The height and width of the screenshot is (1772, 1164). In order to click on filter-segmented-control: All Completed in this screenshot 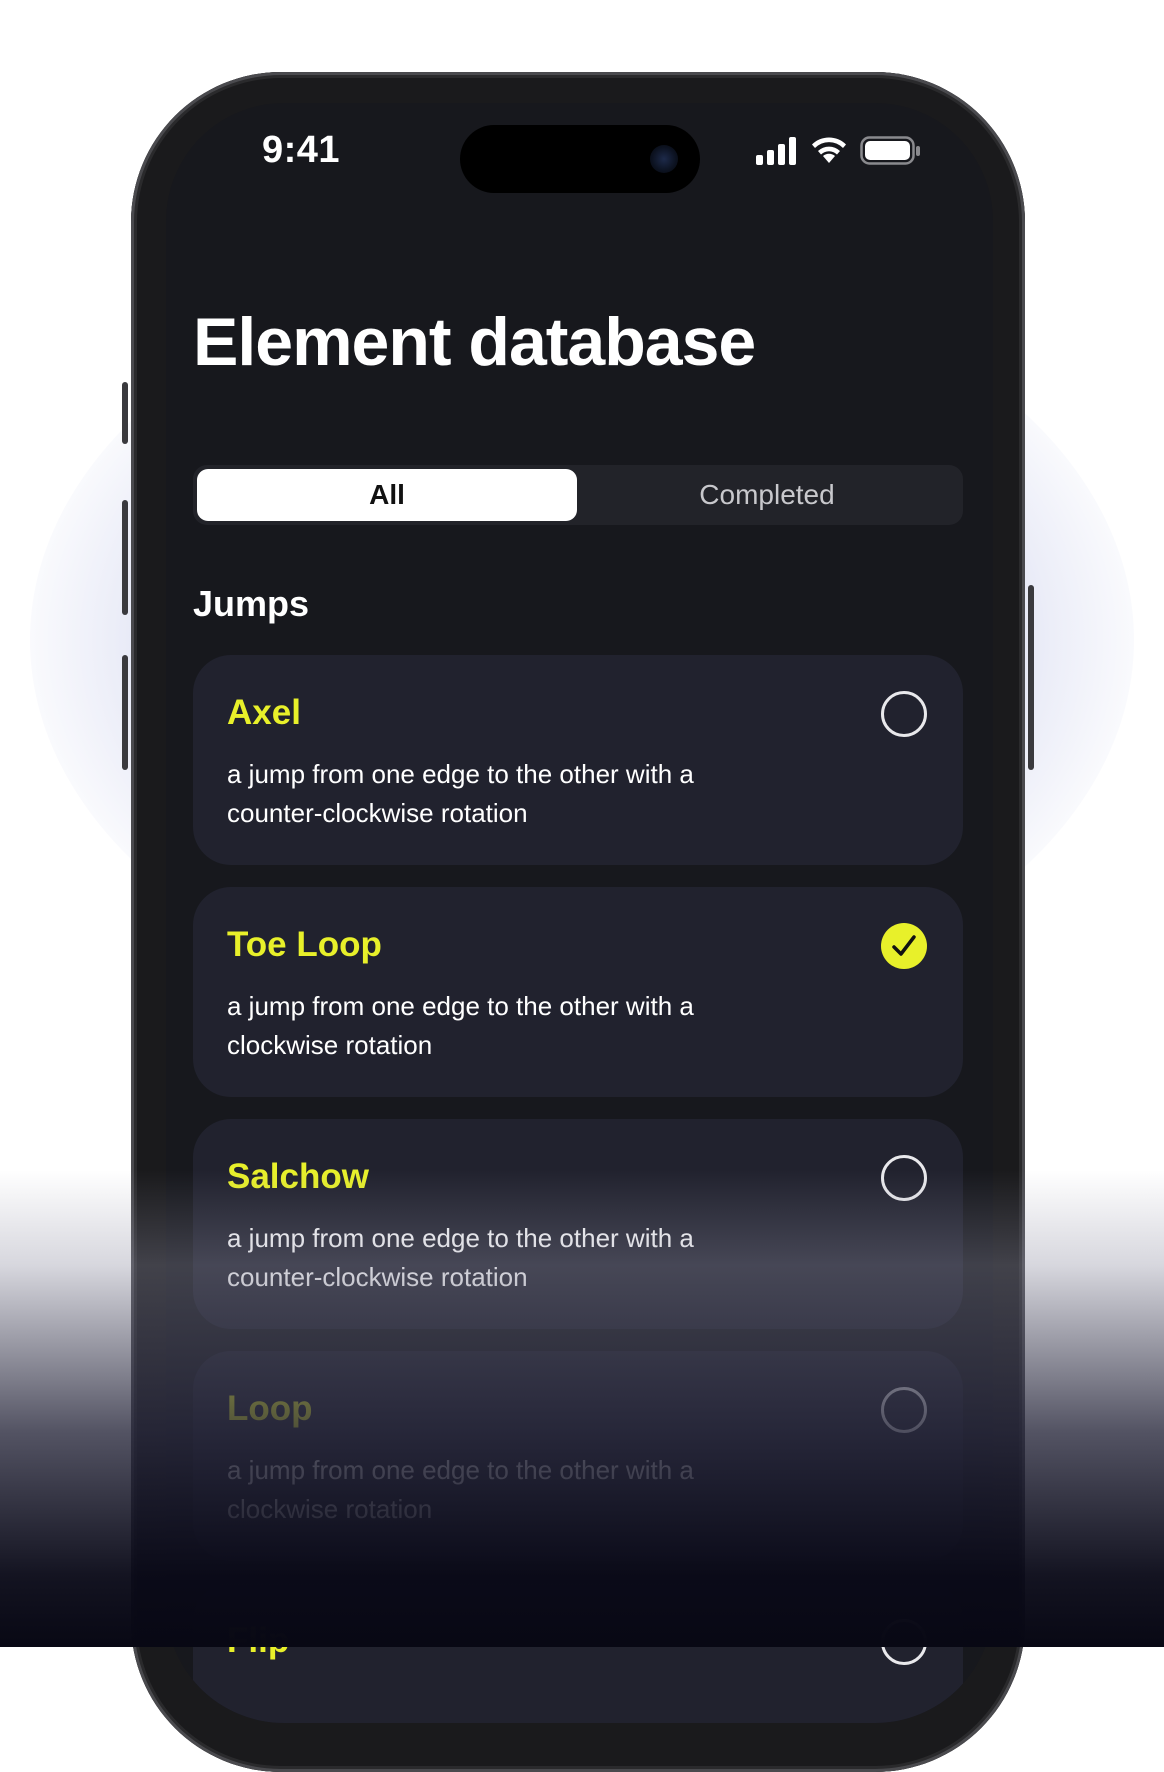, I will do `click(578, 495)`.